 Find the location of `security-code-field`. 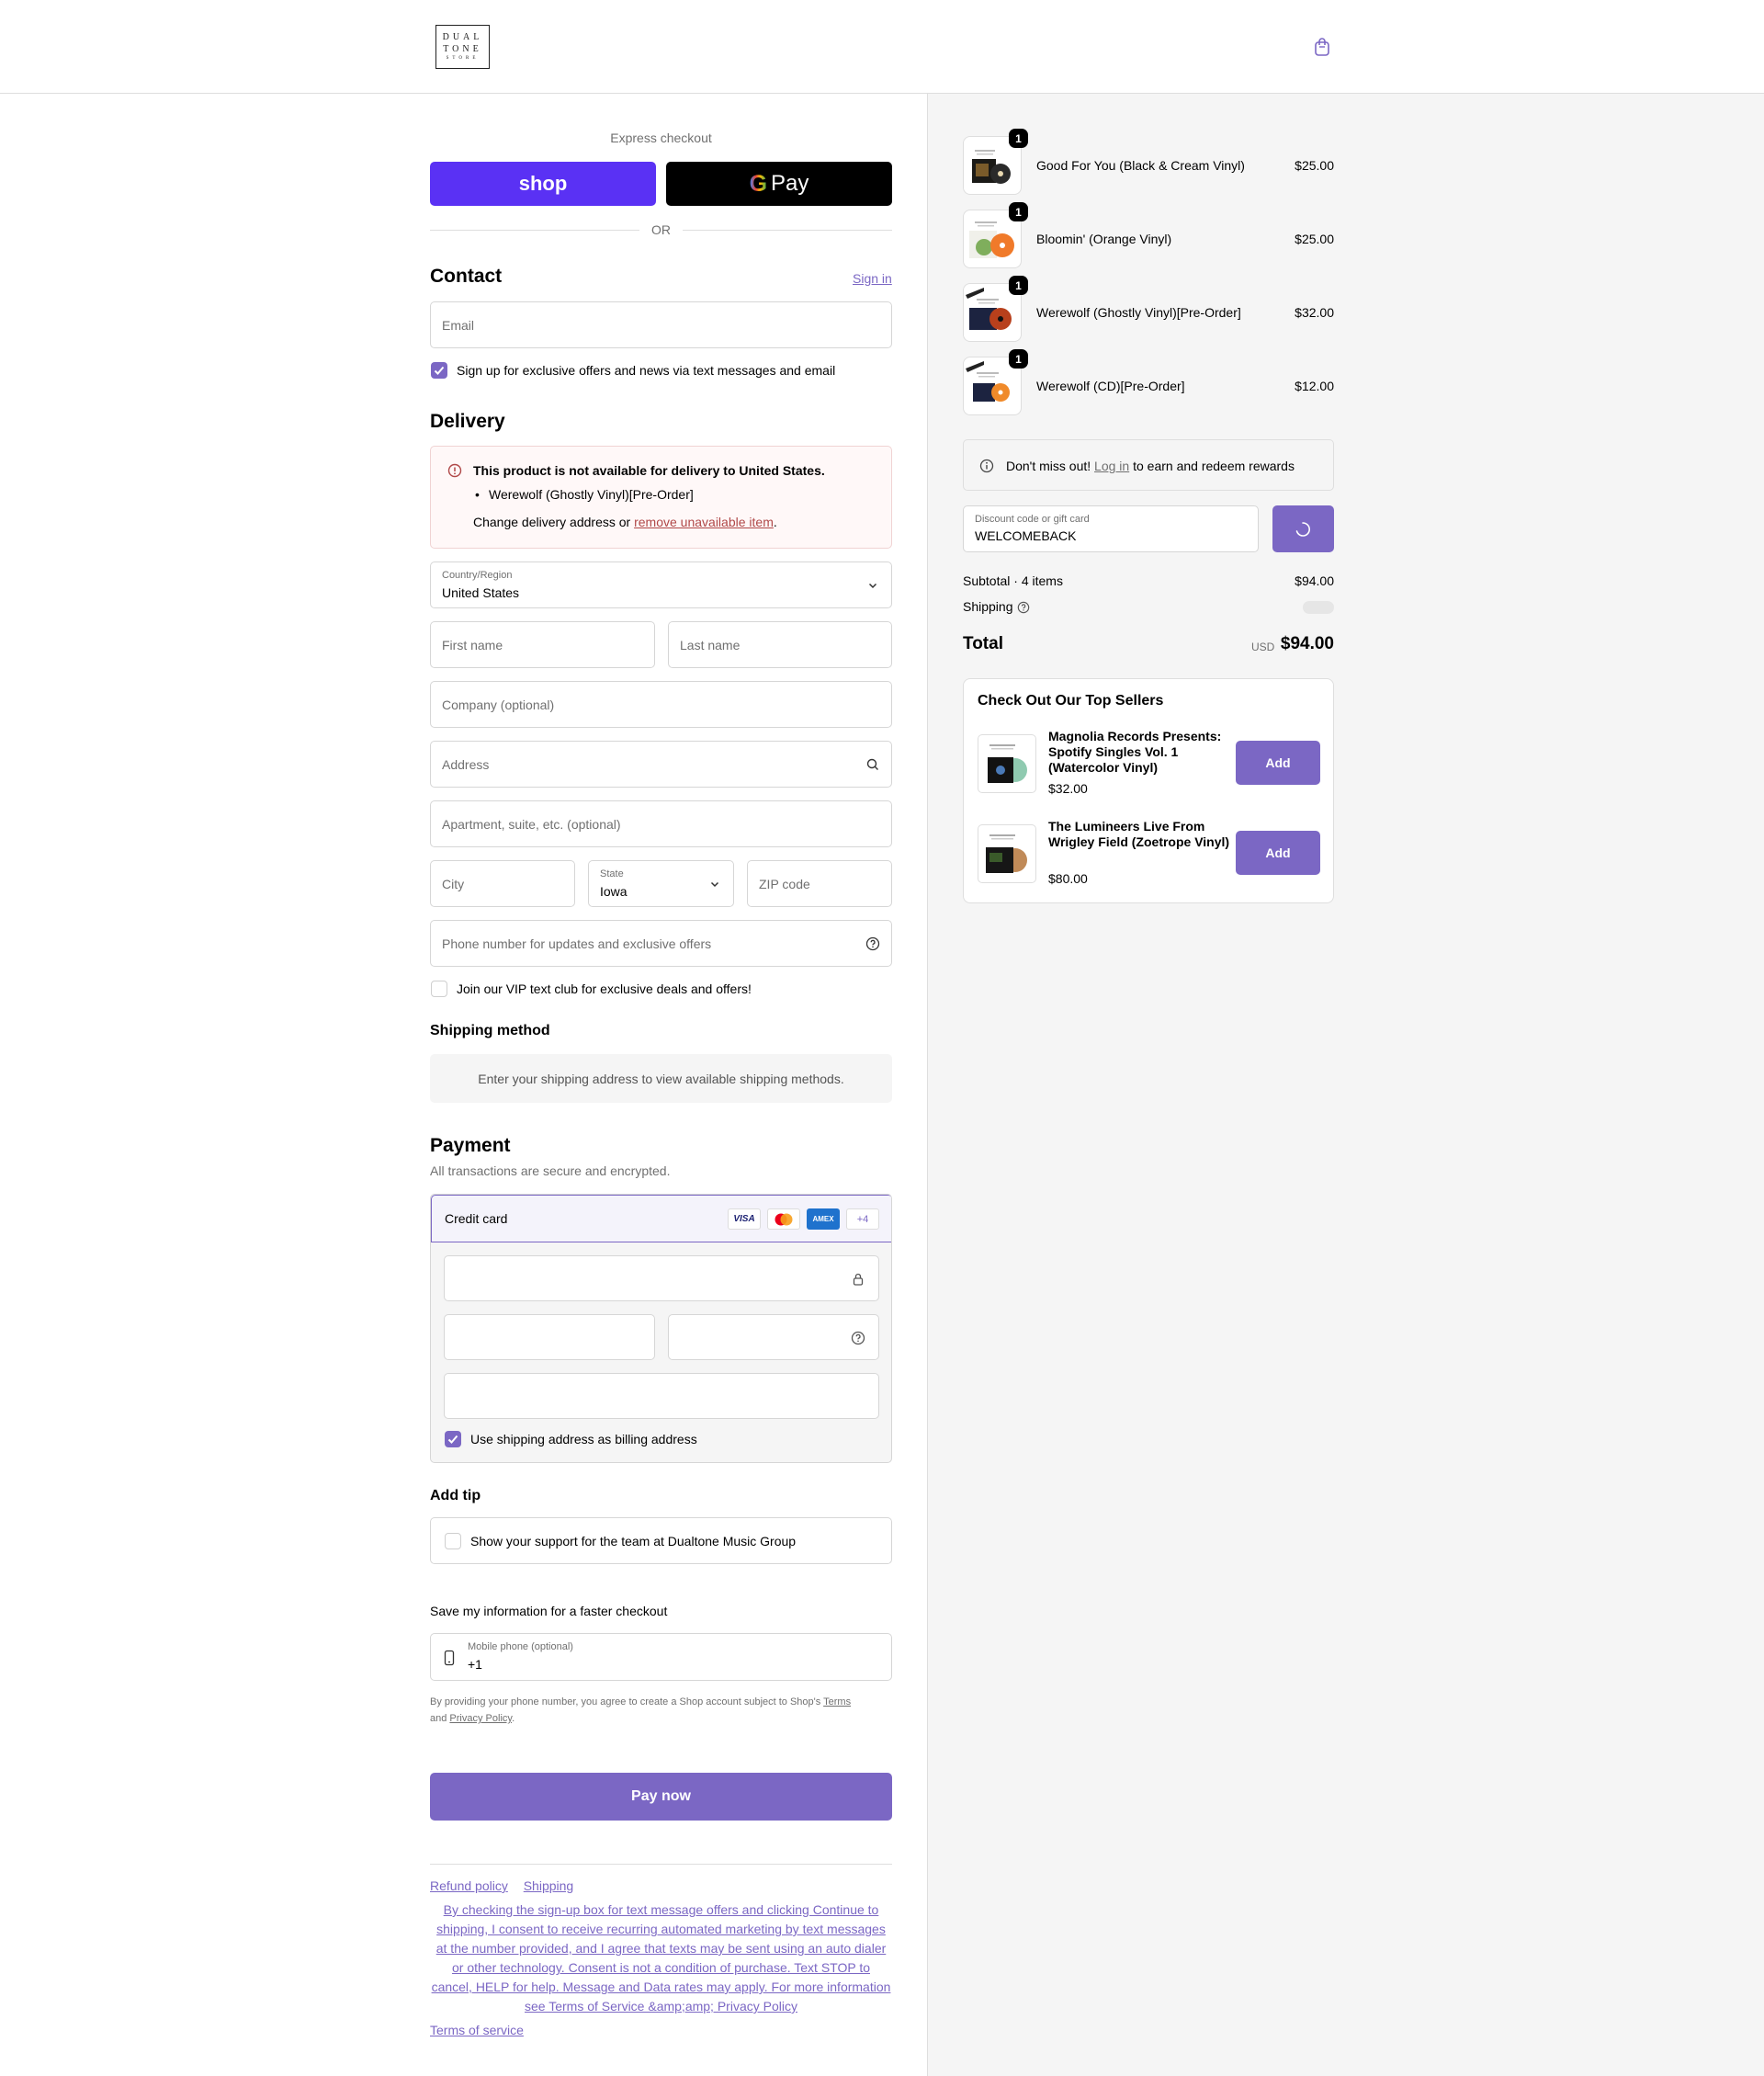

security-code-field is located at coordinates (773, 1337).